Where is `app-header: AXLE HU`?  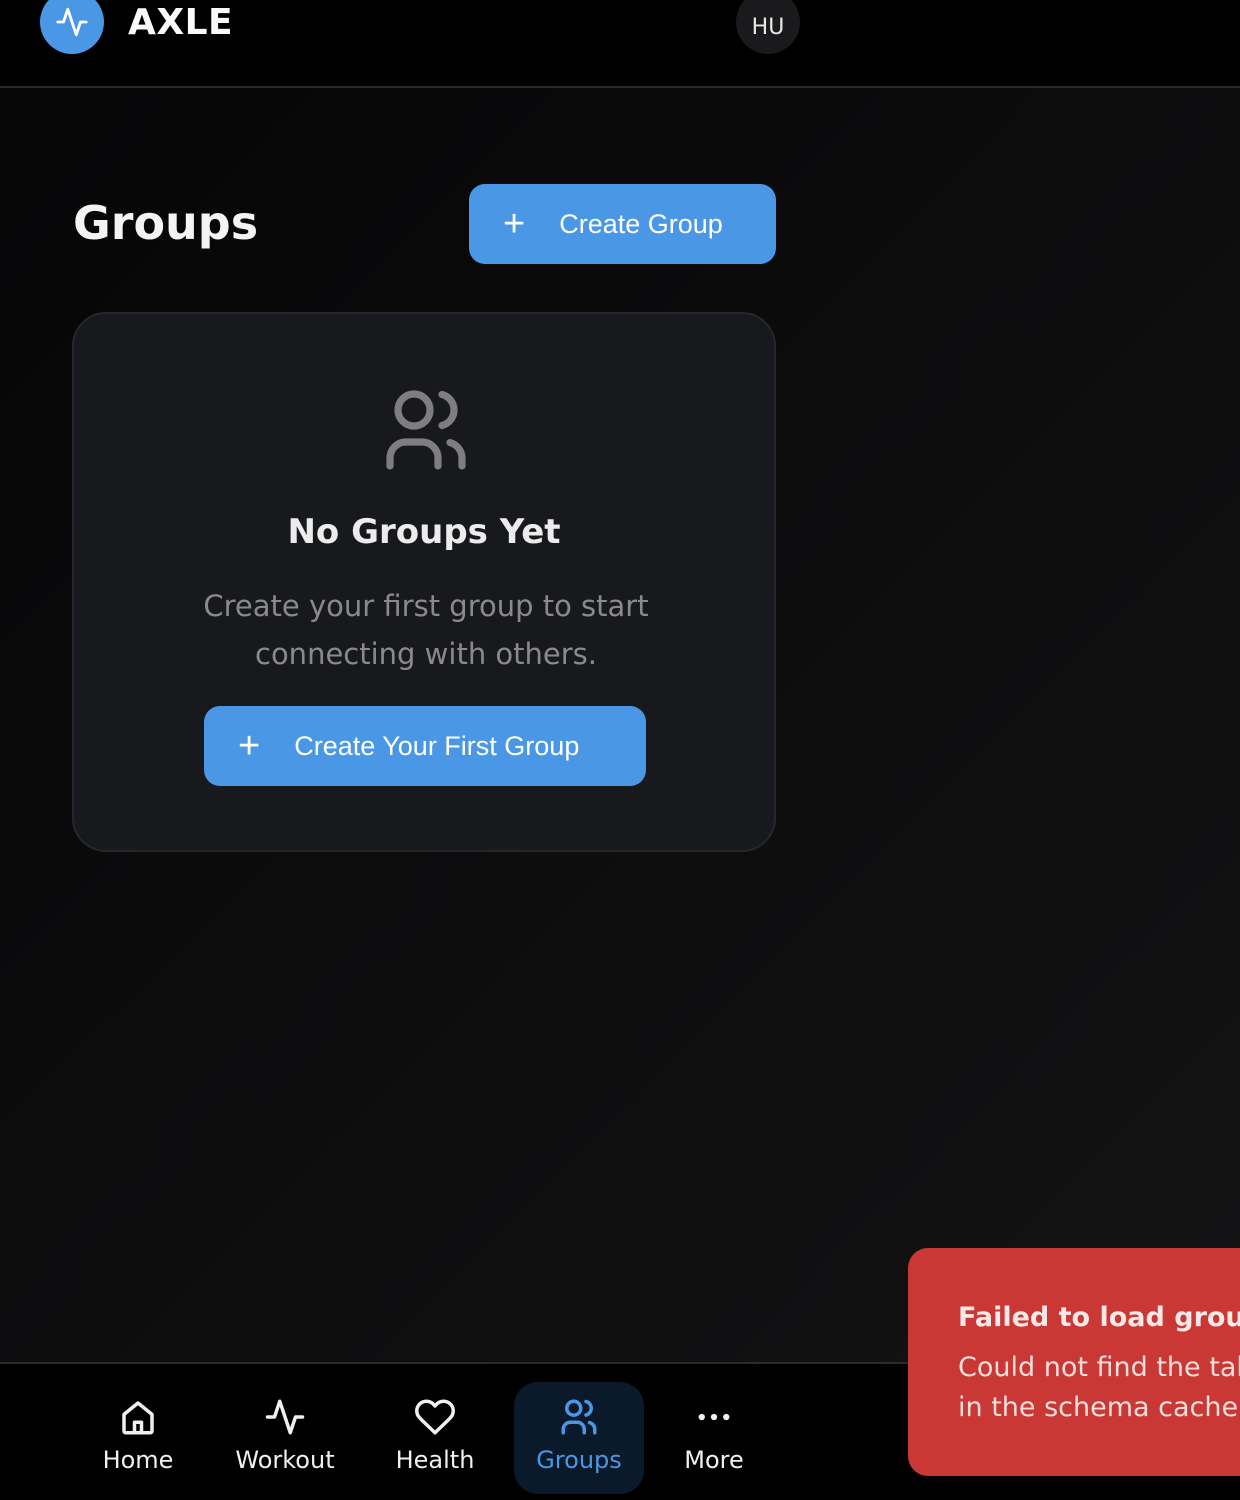
app-header: AXLE HU is located at coordinates (620, 44).